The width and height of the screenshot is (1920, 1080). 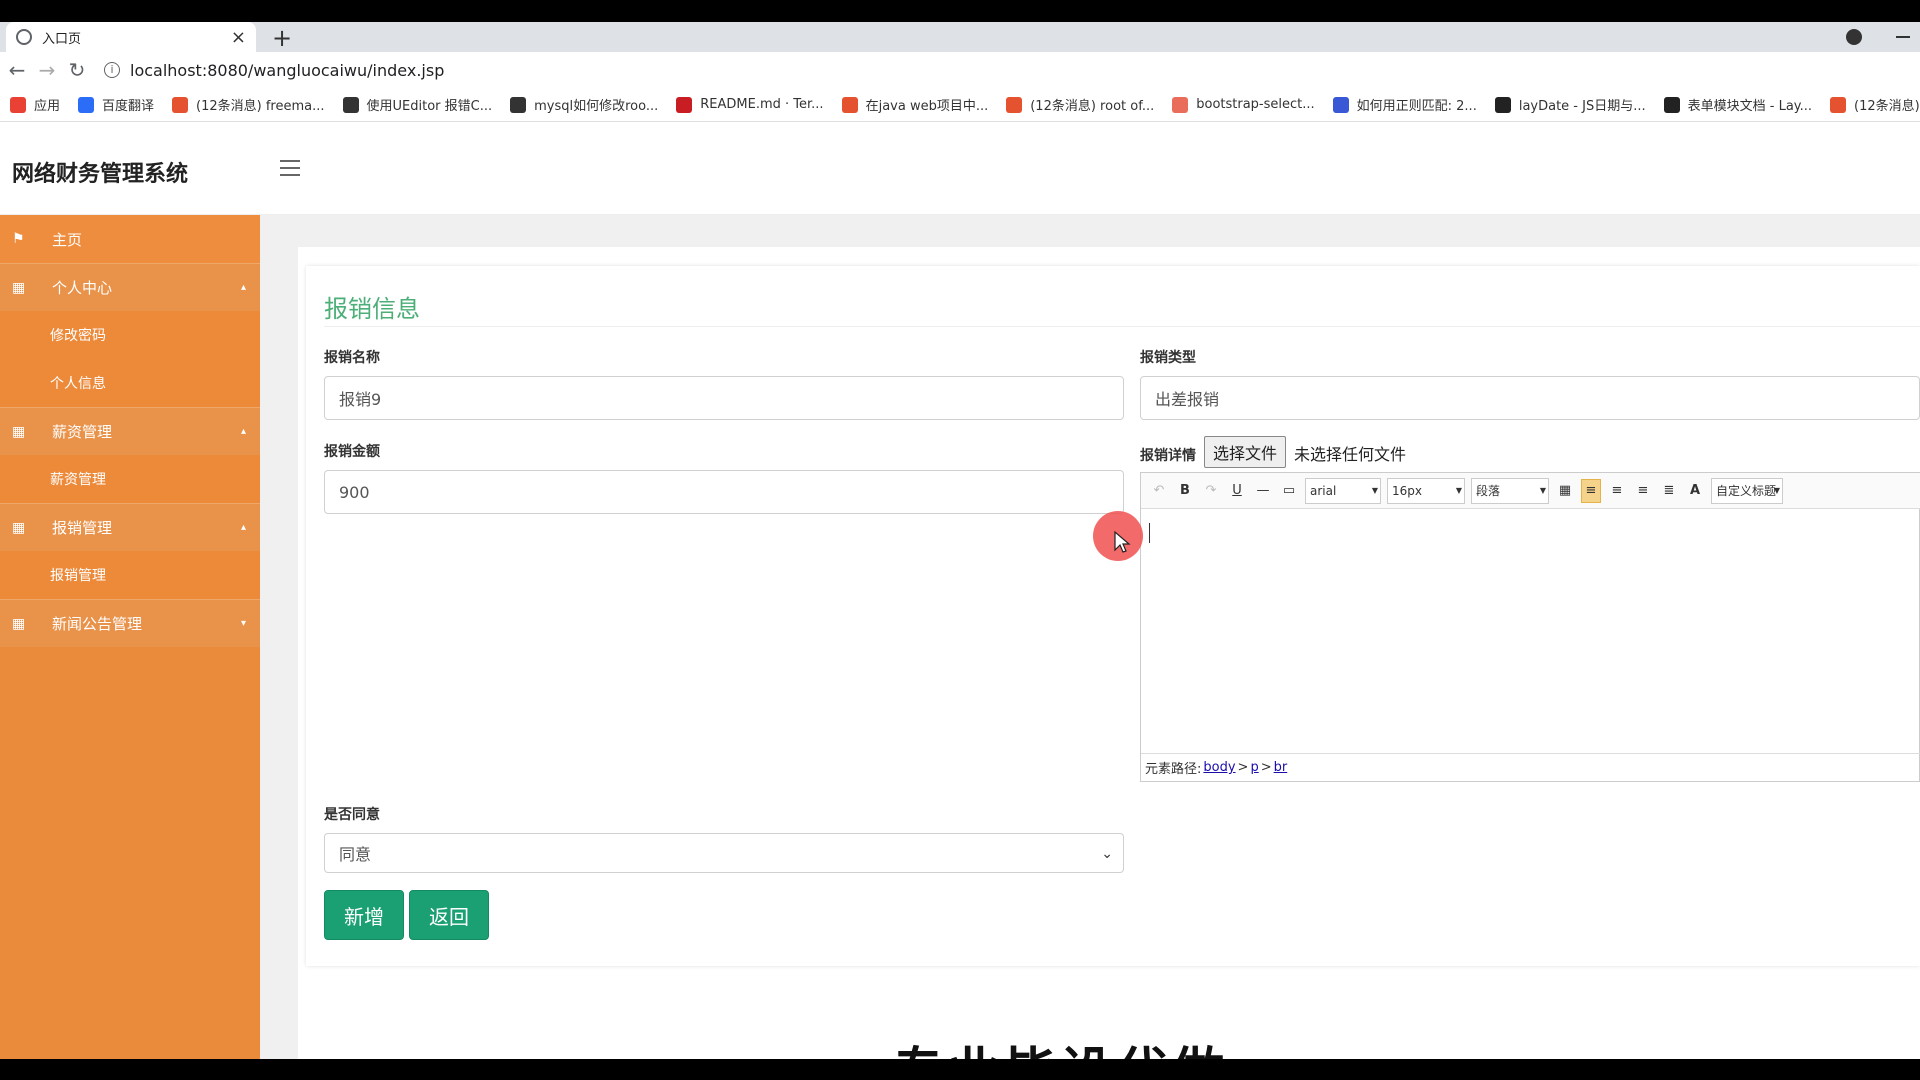 What do you see at coordinates (1591, 490) in the screenshot?
I see `align-left-icon: ≡` at bounding box center [1591, 490].